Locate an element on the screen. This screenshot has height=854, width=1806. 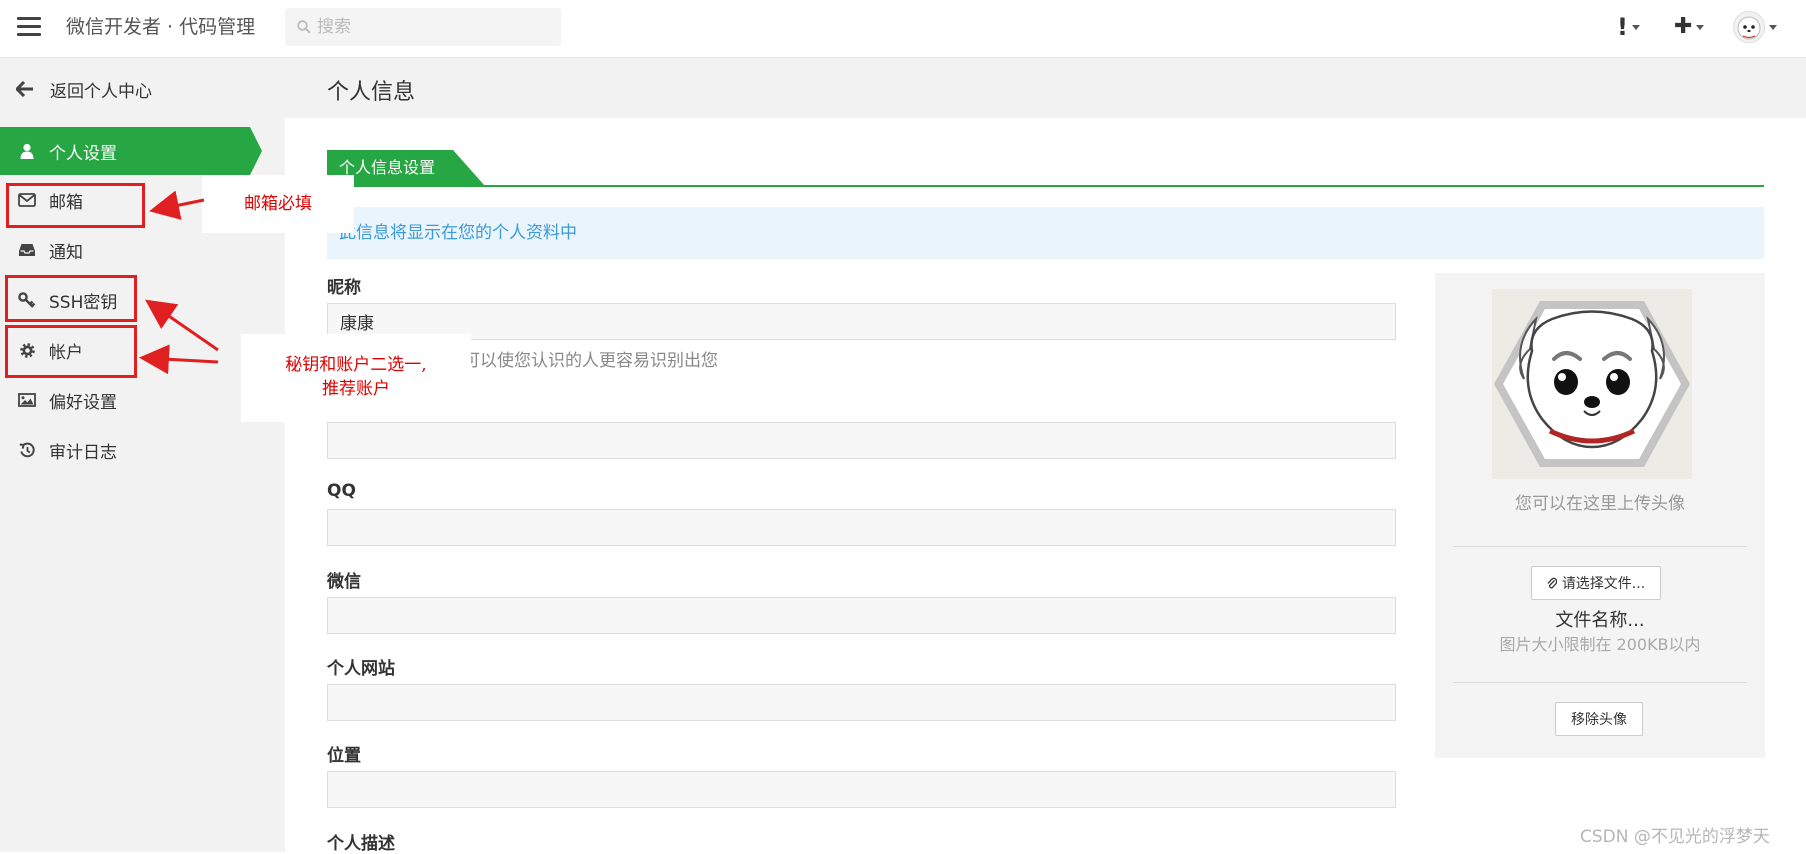
watermark: CSDN @不见光的浮梦天 is located at coordinates (1675, 837).